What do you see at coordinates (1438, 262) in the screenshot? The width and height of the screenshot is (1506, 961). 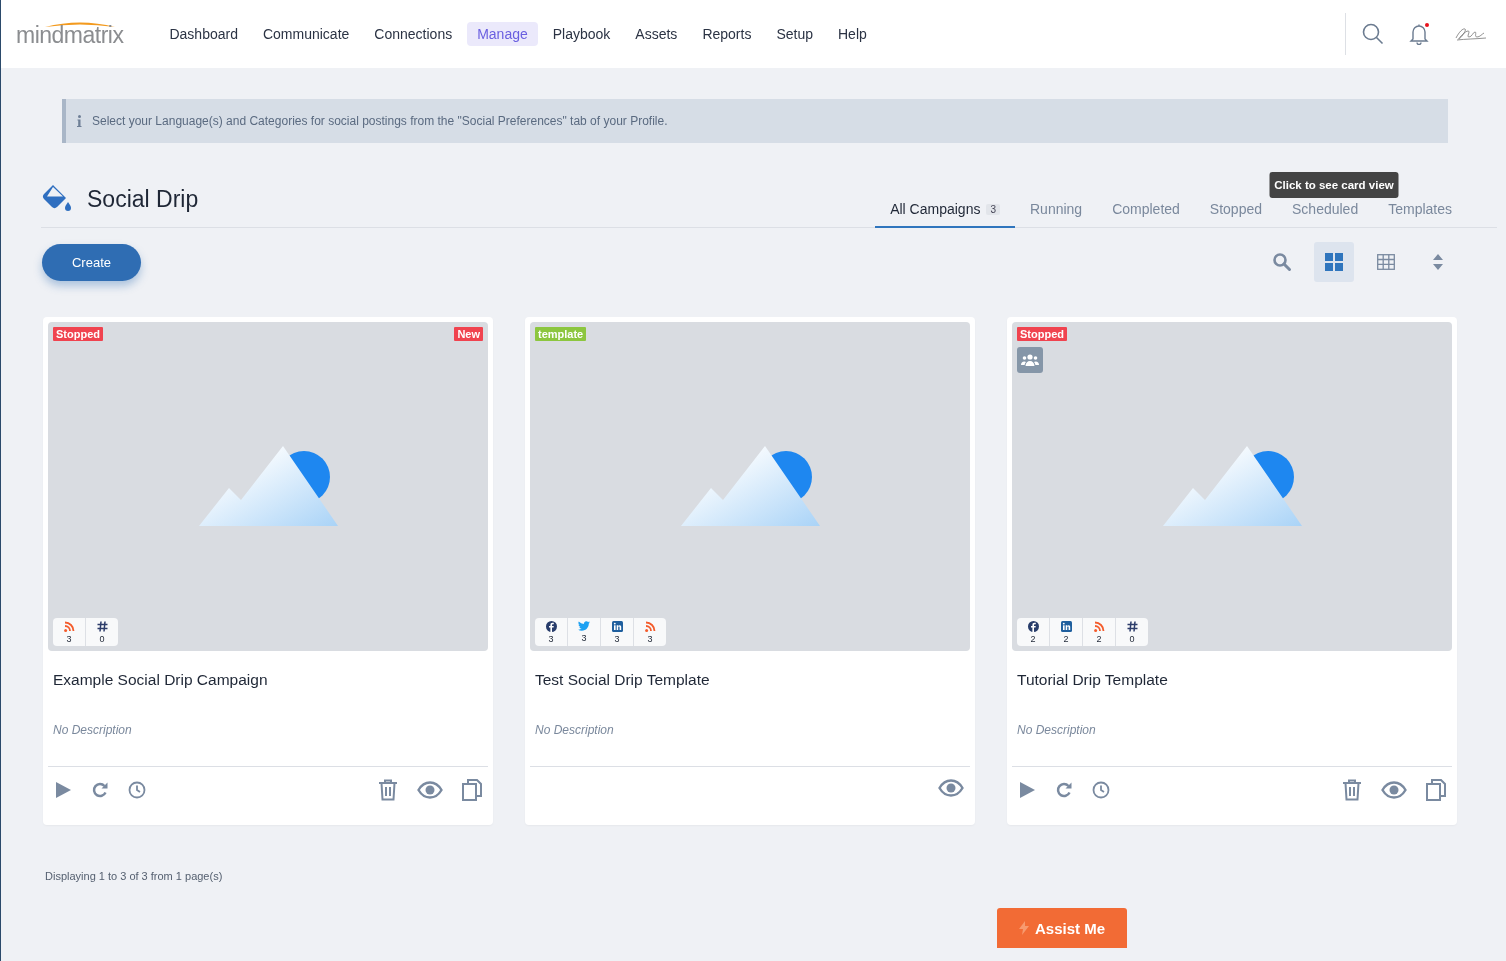 I see `sort-icon` at bounding box center [1438, 262].